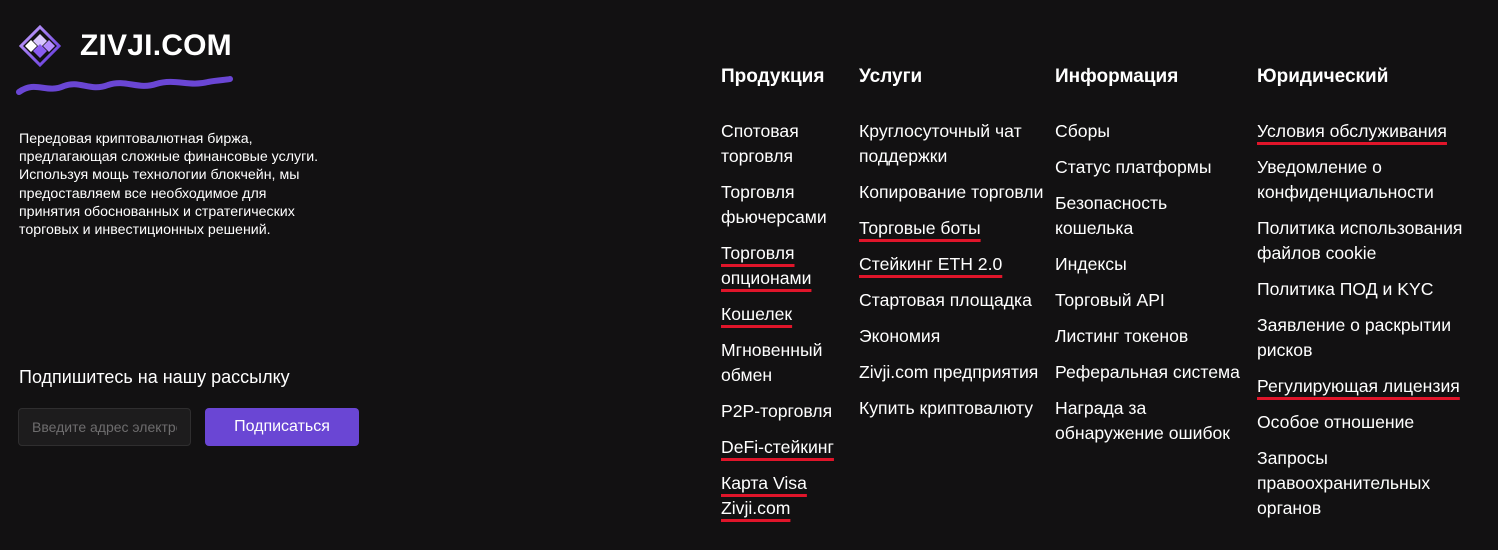 The height and width of the screenshot is (550, 1498). I want to click on link-risk-disclosure: Заявление о раскрытии рисков, so click(1369, 338).